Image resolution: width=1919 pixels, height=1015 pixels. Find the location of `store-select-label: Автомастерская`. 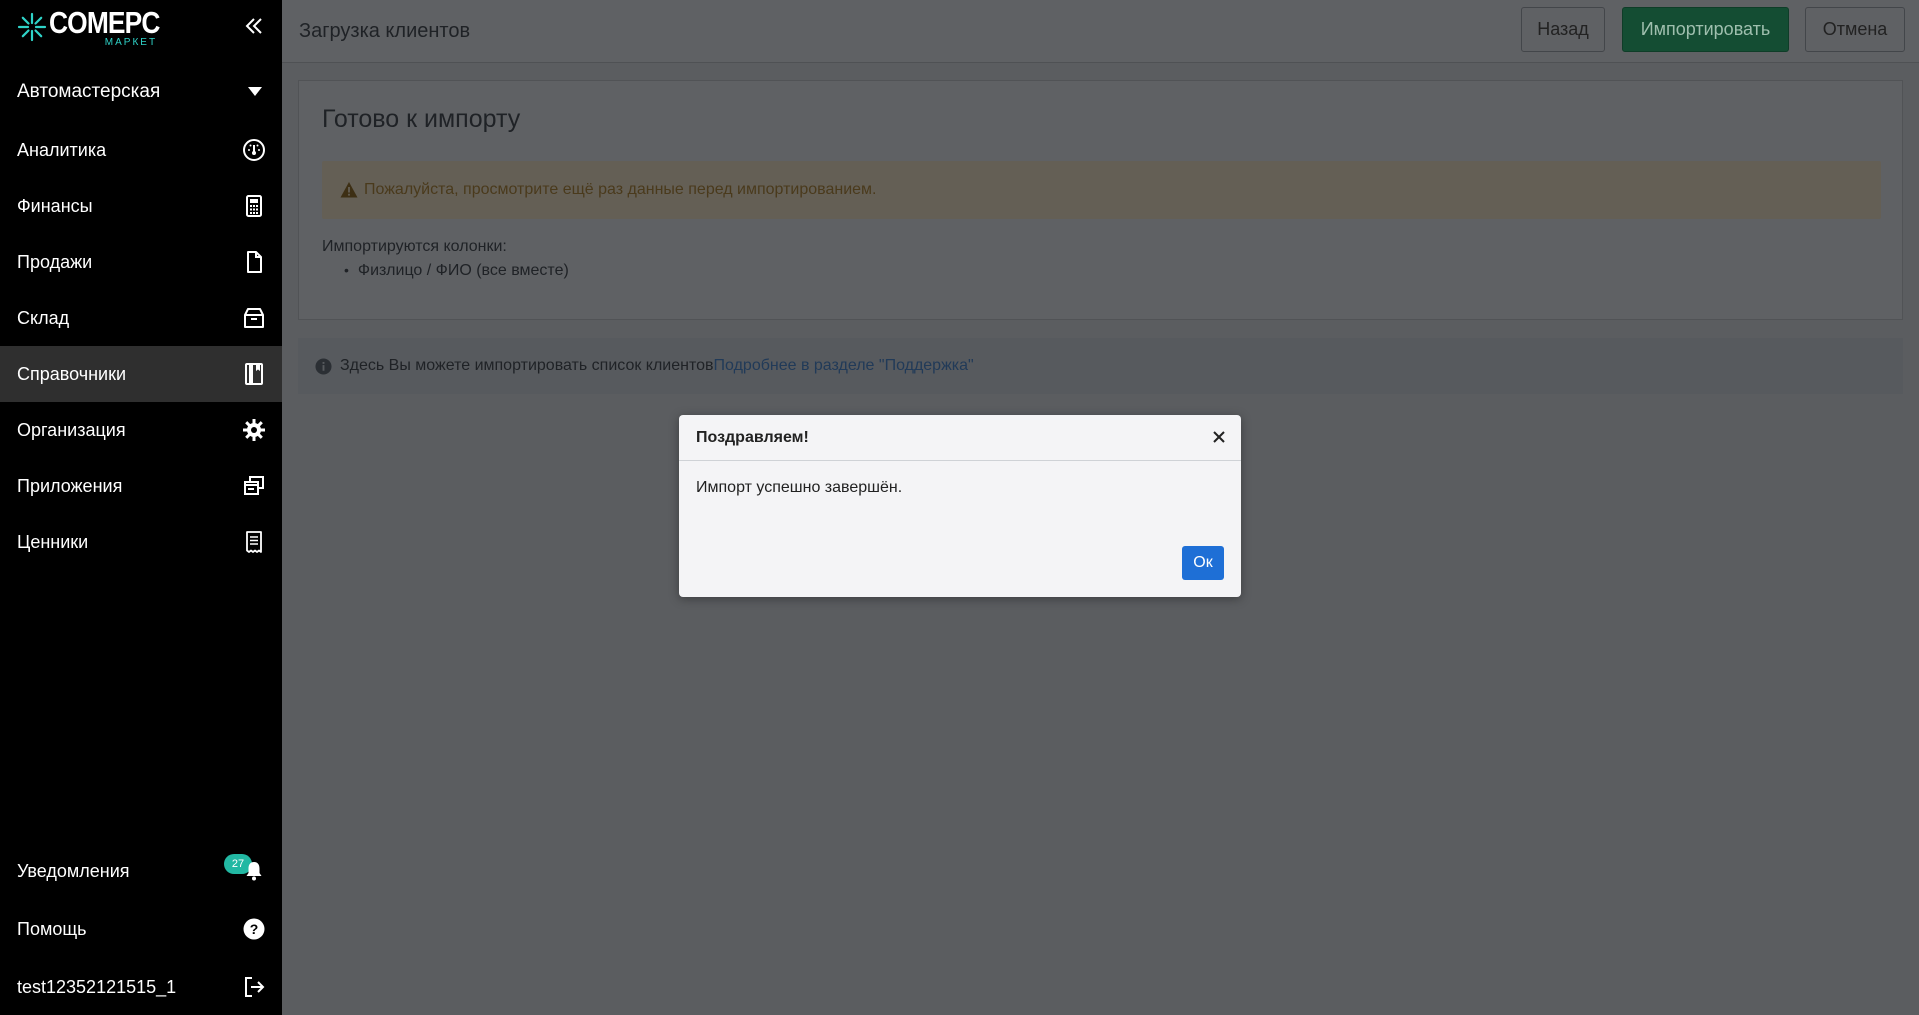

store-select-label: Автомастерская is located at coordinates (89, 91).